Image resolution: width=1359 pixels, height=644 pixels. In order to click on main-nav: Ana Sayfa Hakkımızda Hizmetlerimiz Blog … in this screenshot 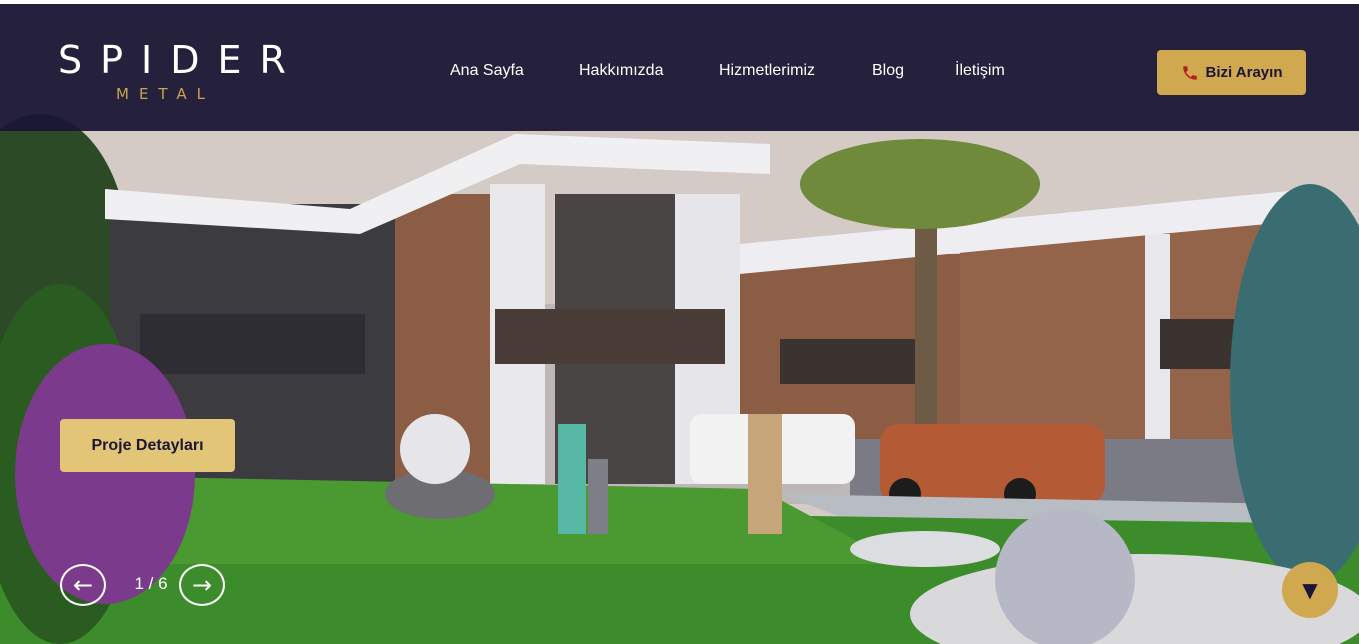, I will do `click(679, 74)`.